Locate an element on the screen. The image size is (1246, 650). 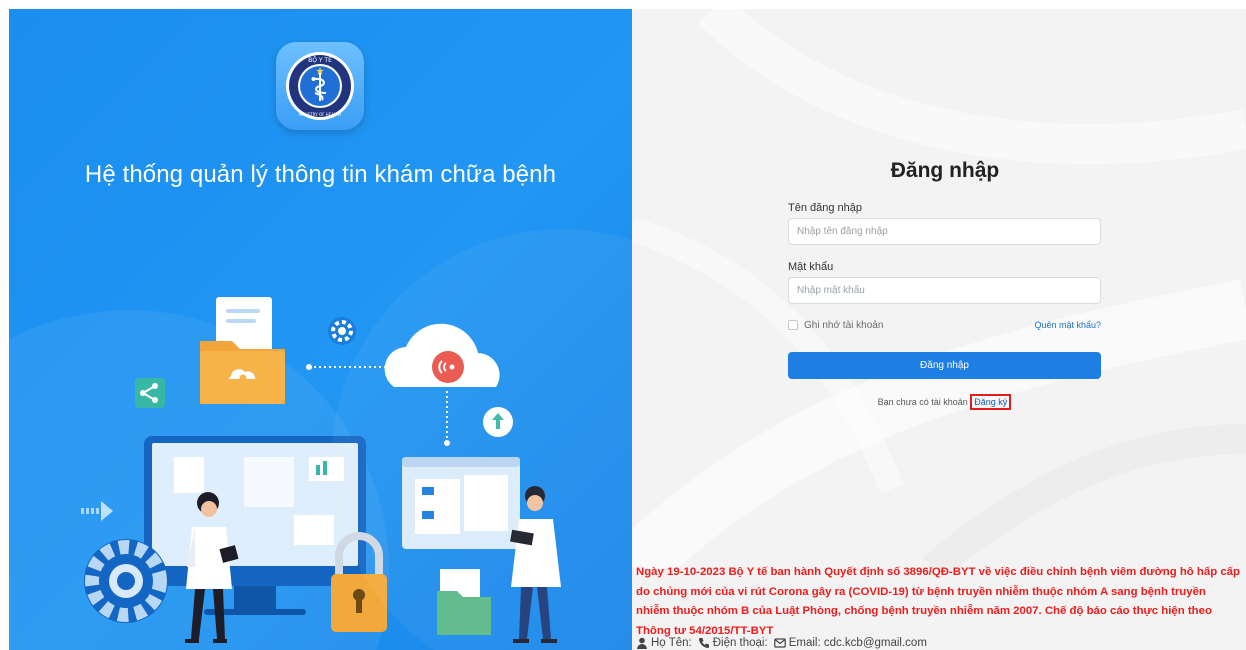
green-folder-icon is located at coordinates (464, 602).